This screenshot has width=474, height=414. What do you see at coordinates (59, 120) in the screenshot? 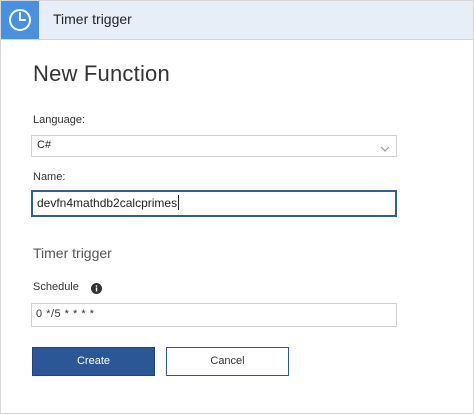
I see `language-label: Language:` at bounding box center [59, 120].